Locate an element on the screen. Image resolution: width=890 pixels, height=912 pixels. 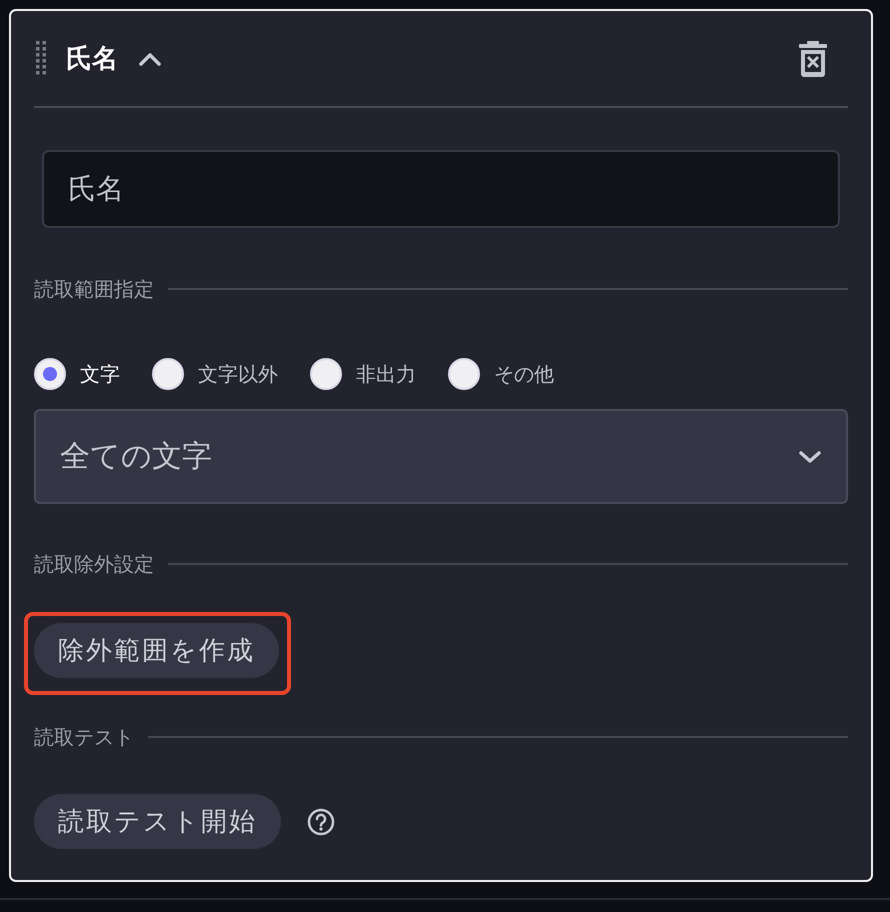
field-title: 氏名 is located at coordinates (92, 59).